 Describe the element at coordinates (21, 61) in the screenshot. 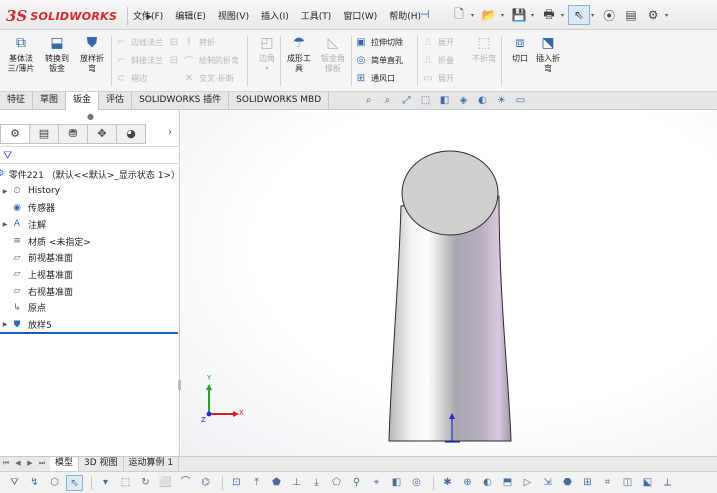

I see `base-flange-button: ⧉ 基体法 三/薄片` at that location.